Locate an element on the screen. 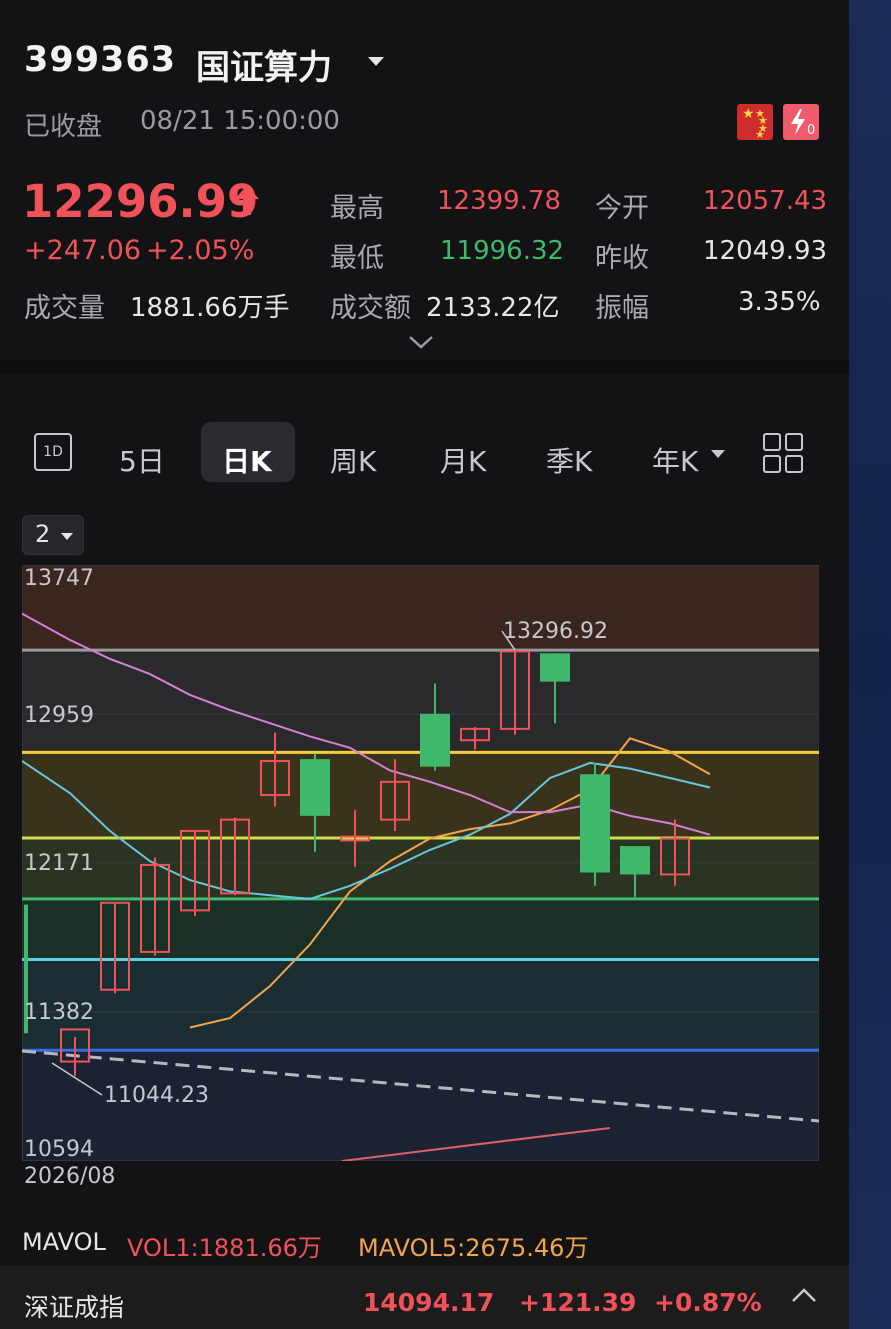 The width and height of the screenshot is (891, 1329). open-value: 12057.43 is located at coordinates (765, 201).